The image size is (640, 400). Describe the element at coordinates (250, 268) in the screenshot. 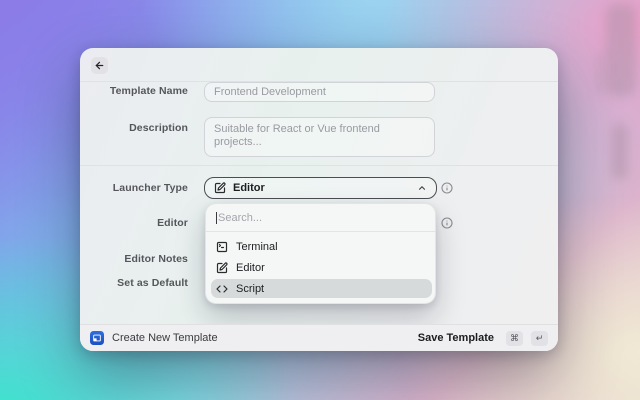

I see `option-label: Editor` at that location.